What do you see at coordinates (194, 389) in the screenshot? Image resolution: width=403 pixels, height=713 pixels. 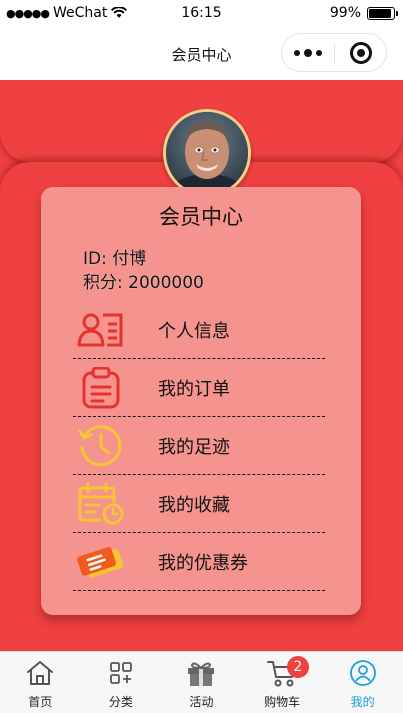 I see `menu-item-label: 我的订单` at bounding box center [194, 389].